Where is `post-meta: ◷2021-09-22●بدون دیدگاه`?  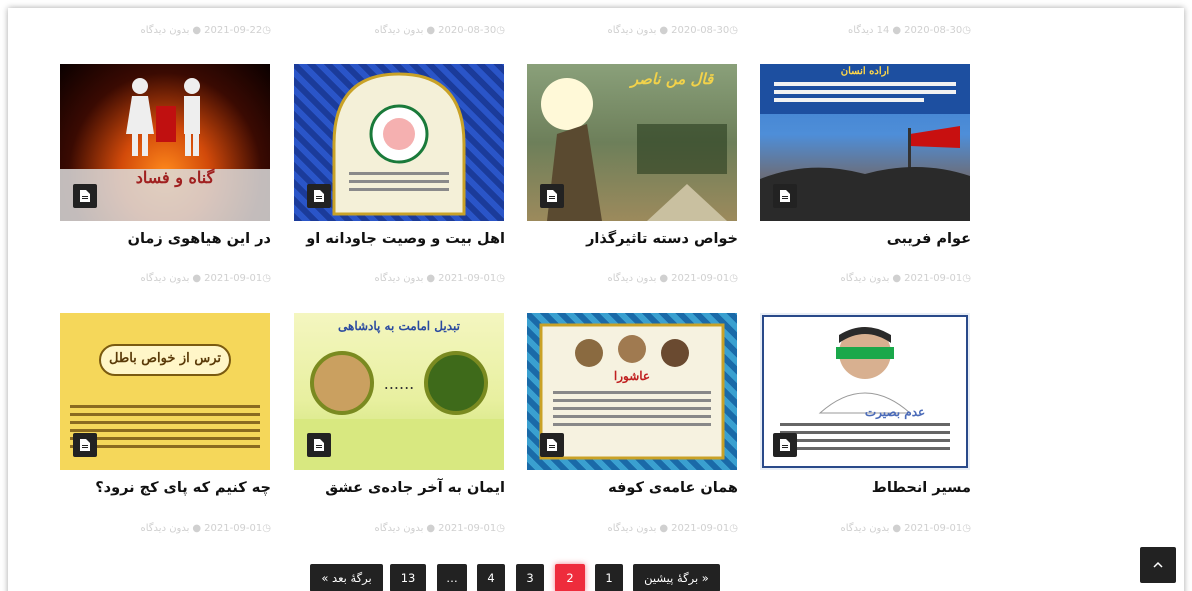 post-meta: ◷2021-09-22●بدون دیدگاه is located at coordinates (205, 30).